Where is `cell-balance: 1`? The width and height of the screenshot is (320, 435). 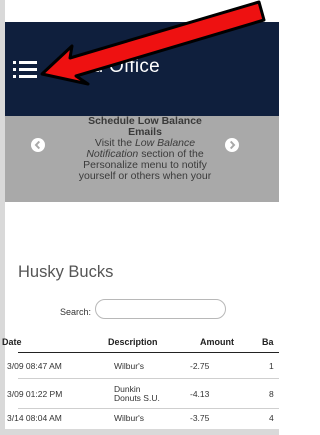 cell-balance: 1 is located at coordinates (271, 366).